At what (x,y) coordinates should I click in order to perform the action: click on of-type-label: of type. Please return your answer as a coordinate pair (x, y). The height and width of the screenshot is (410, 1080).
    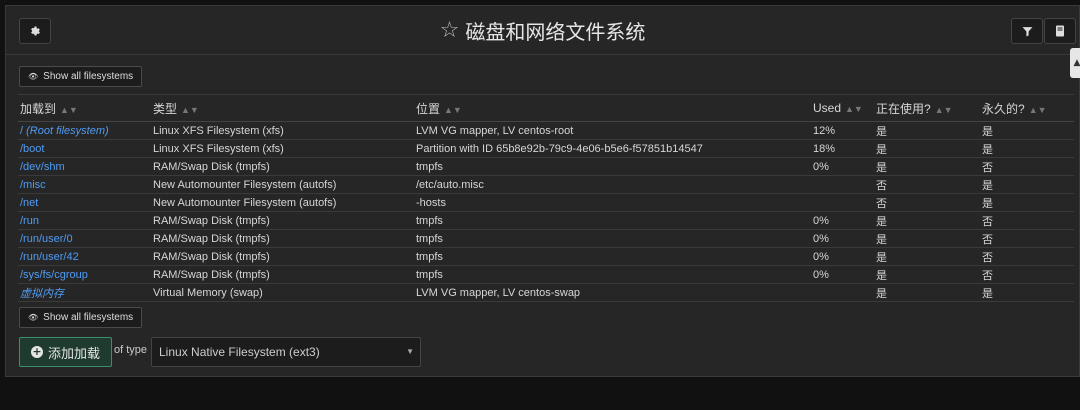
    Looking at the image, I should click on (131, 350).